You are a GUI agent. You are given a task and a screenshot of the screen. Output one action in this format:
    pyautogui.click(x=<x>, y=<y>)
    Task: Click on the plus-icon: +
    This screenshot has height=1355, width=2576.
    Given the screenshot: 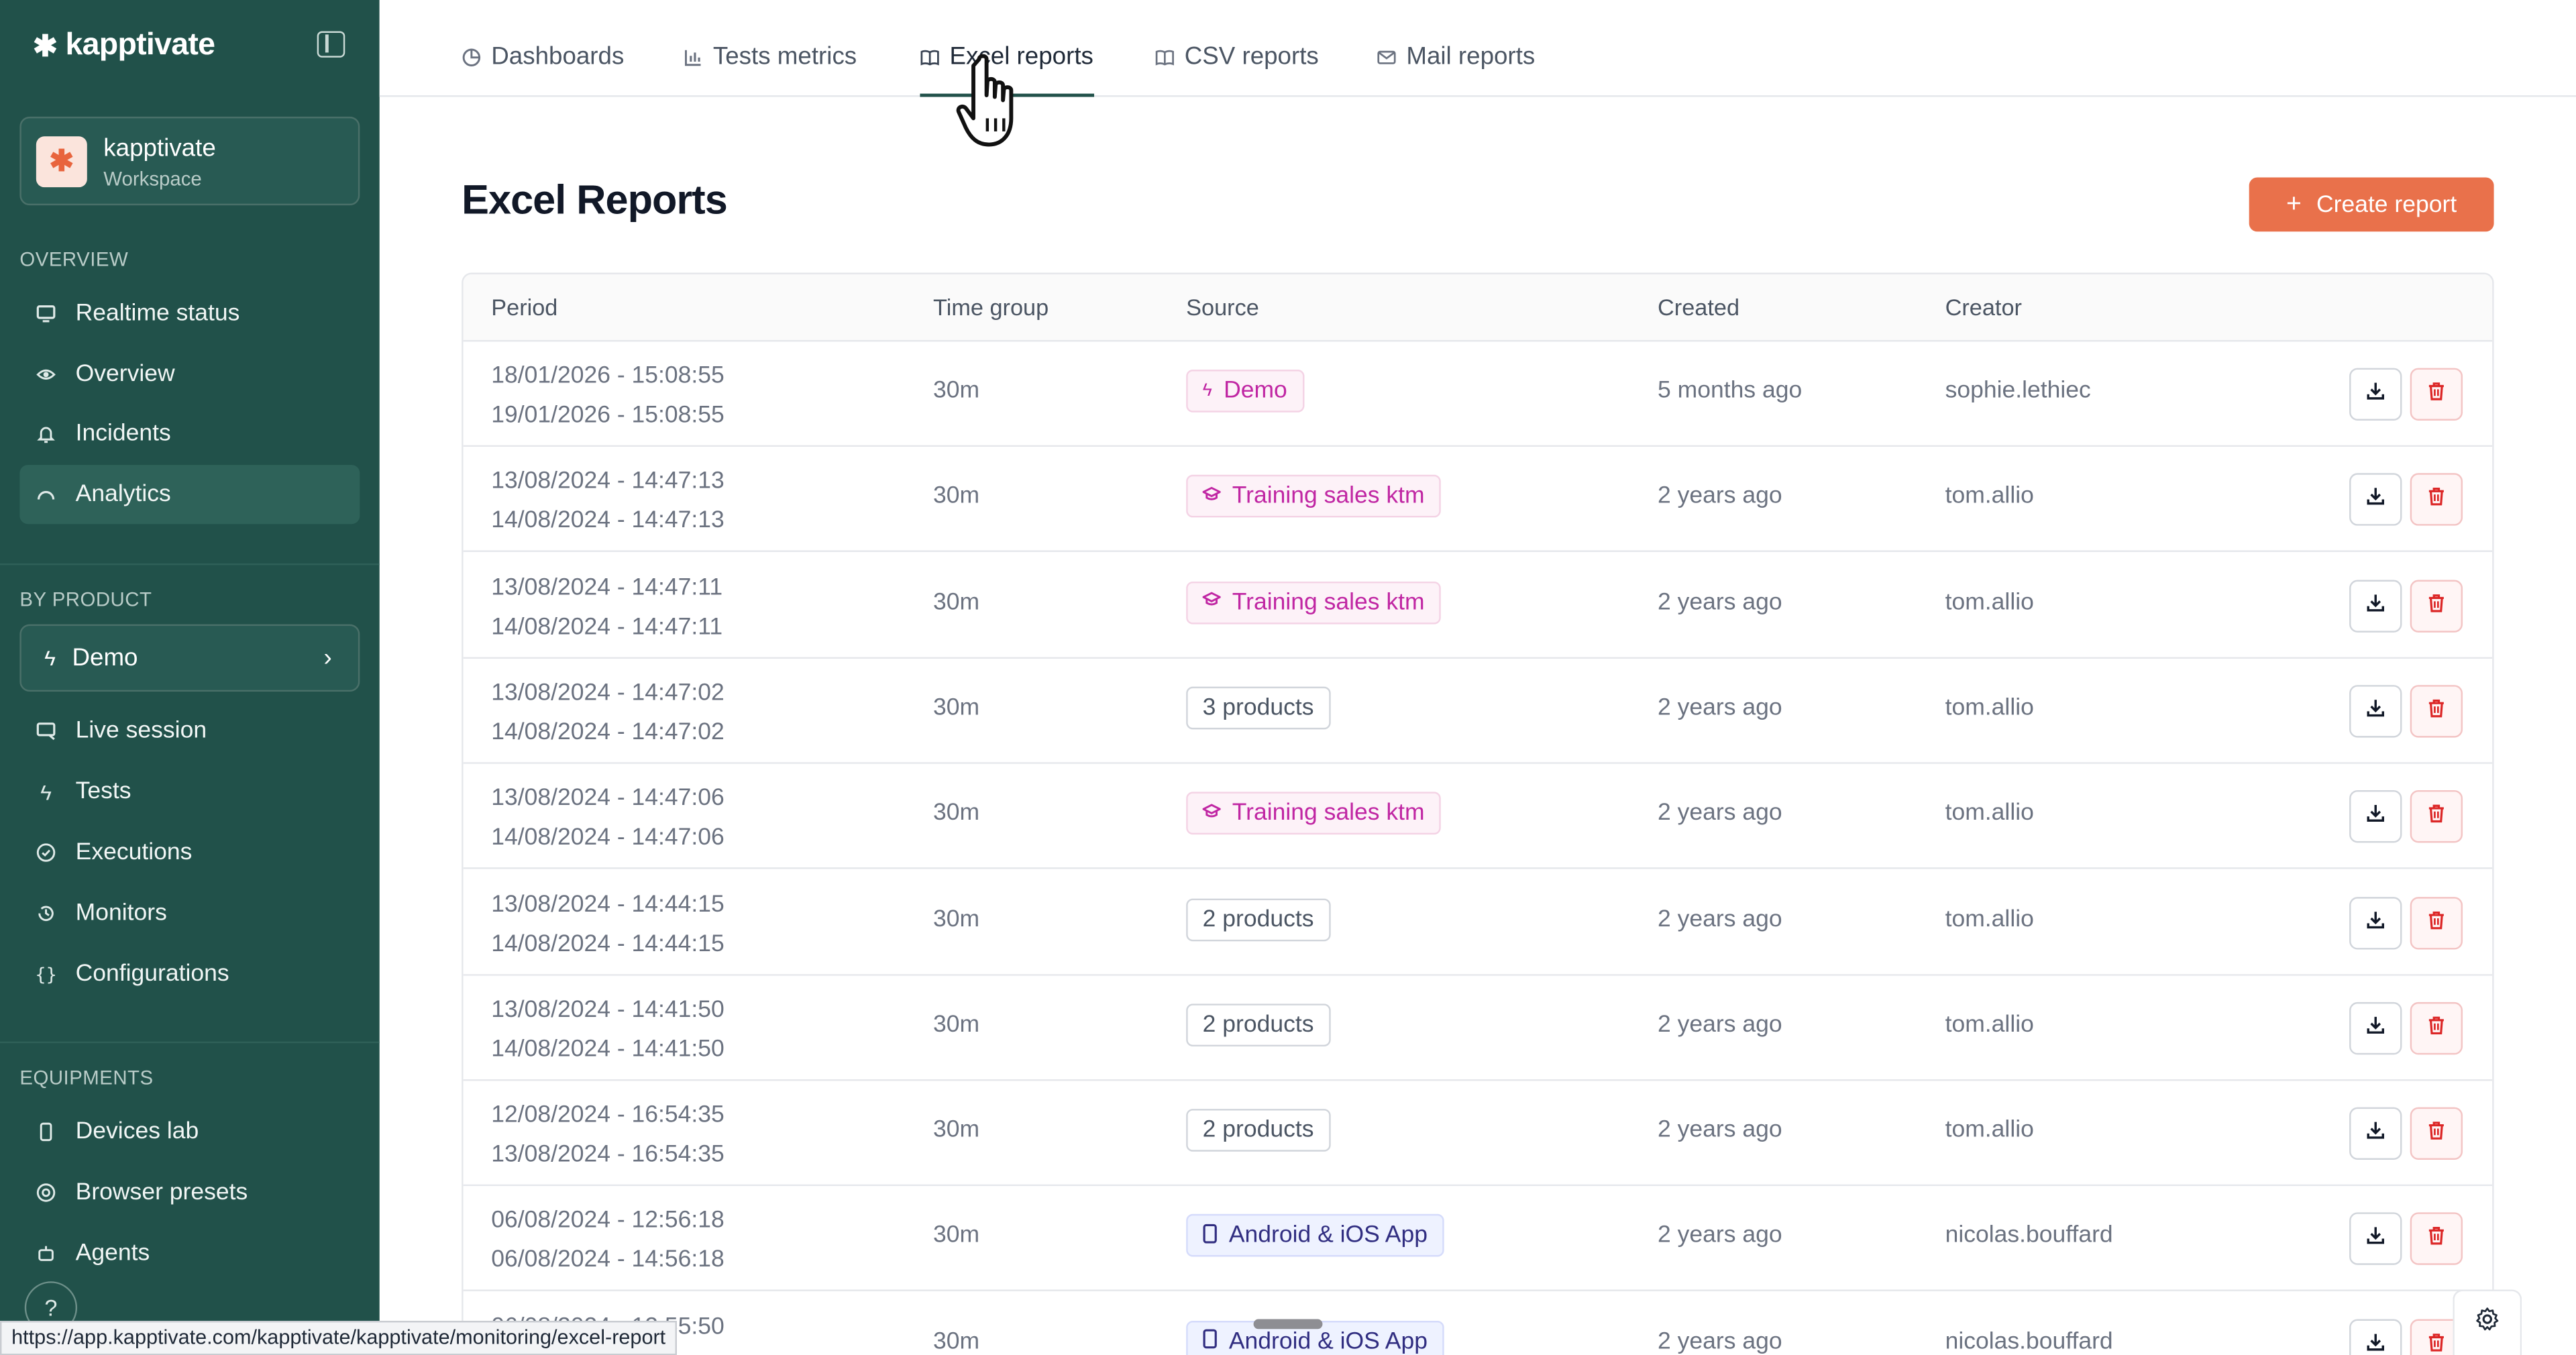 What is the action you would take?
    pyautogui.click(x=2294, y=203)
    